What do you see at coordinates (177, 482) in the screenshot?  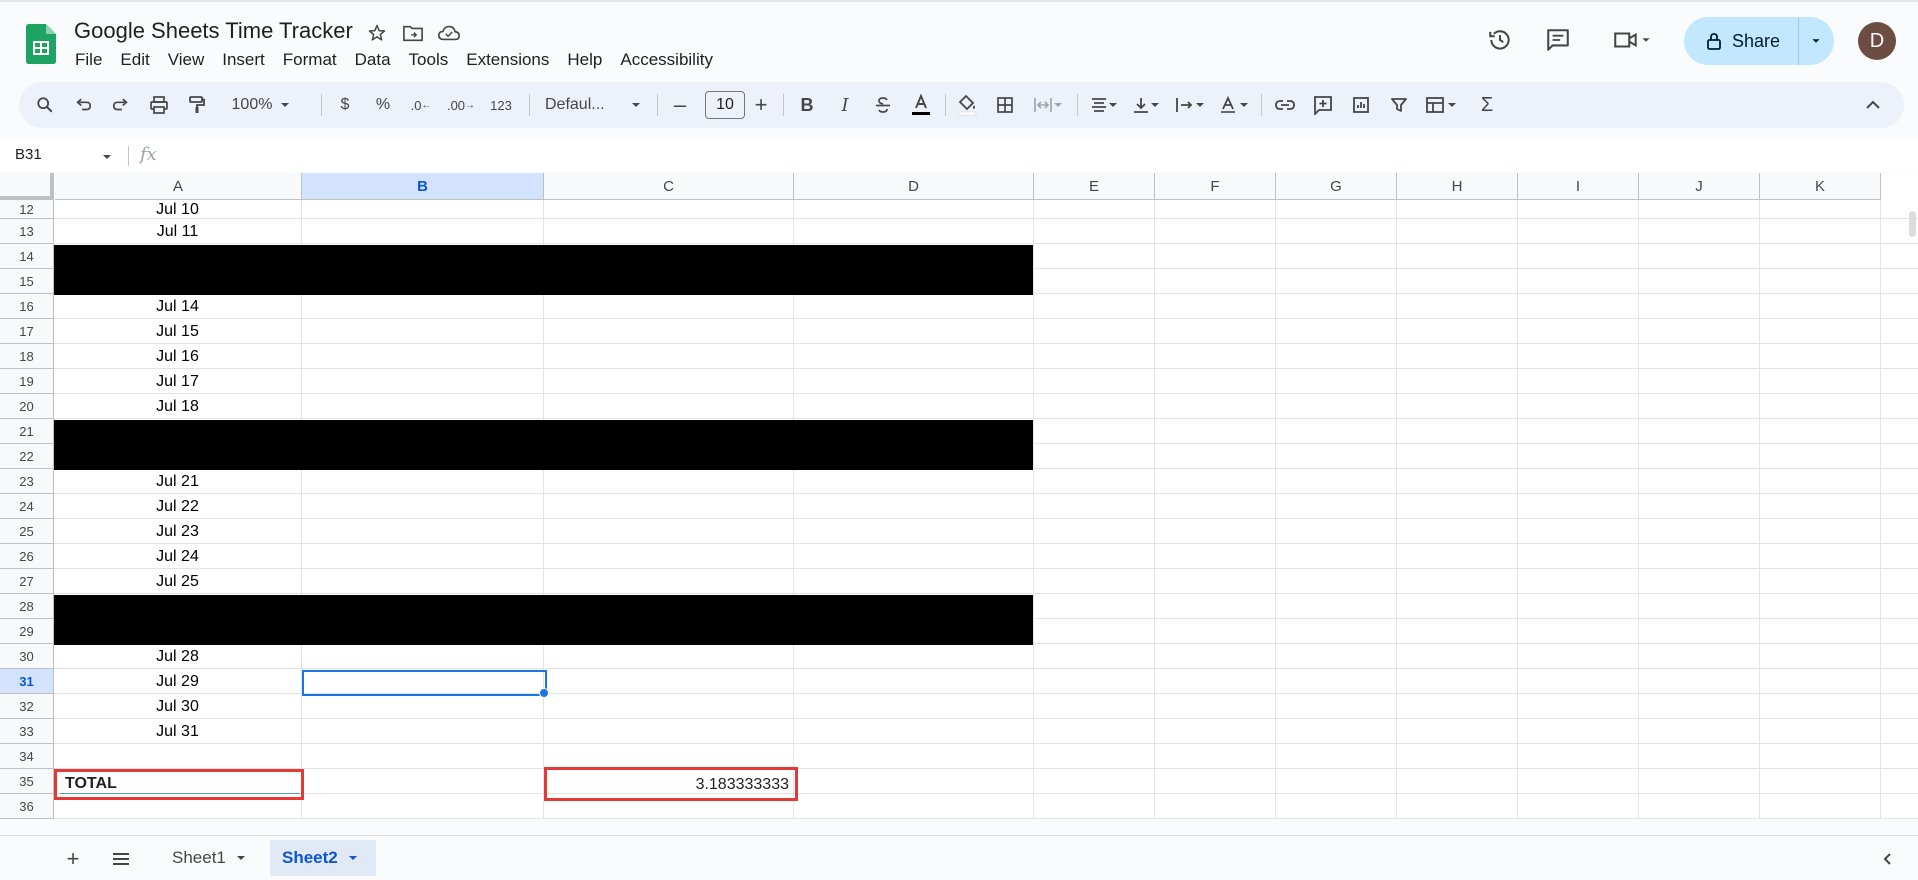 I see `cell-a23: Jul 21` at bounding box center [177, 482].